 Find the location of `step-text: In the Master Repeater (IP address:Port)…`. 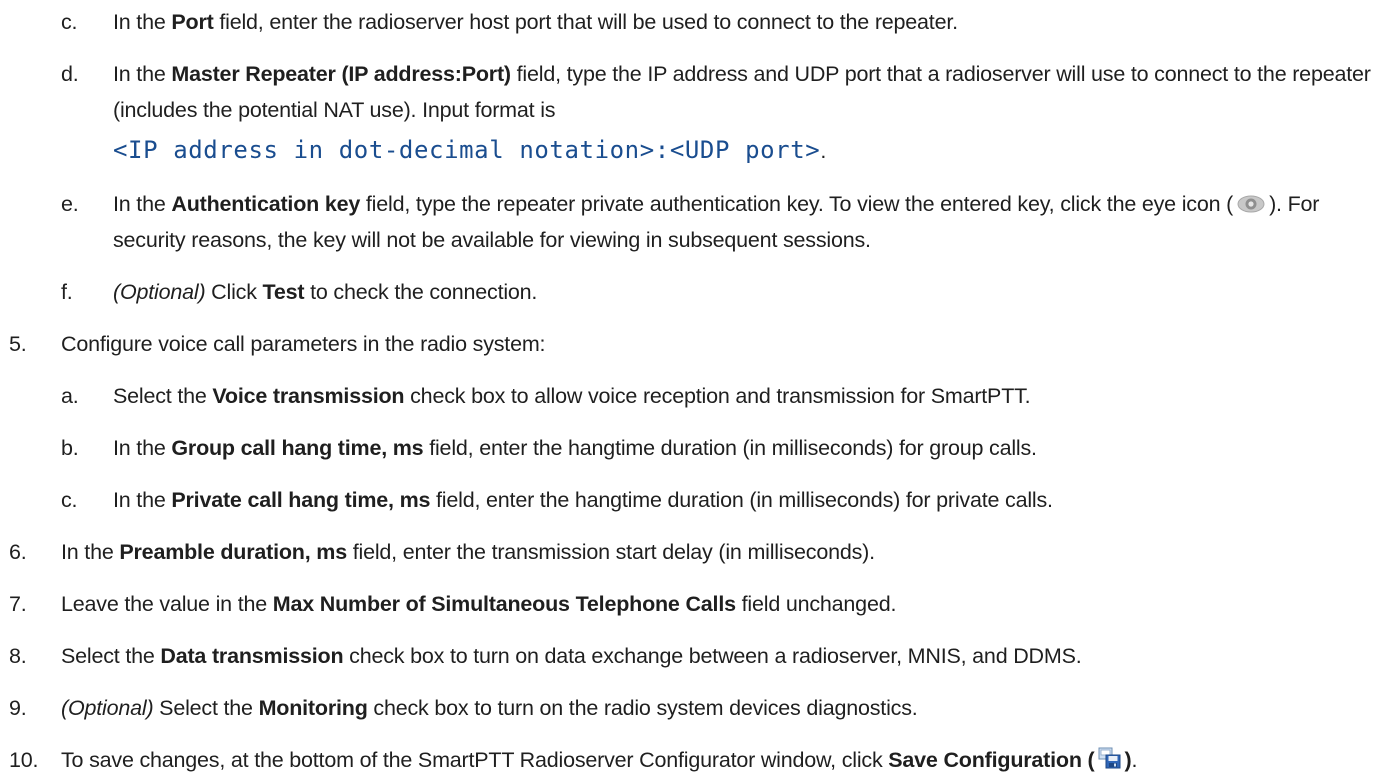

step-text: In the Master Repeater (IP address:Port)… is located at coordinates (747, 113).